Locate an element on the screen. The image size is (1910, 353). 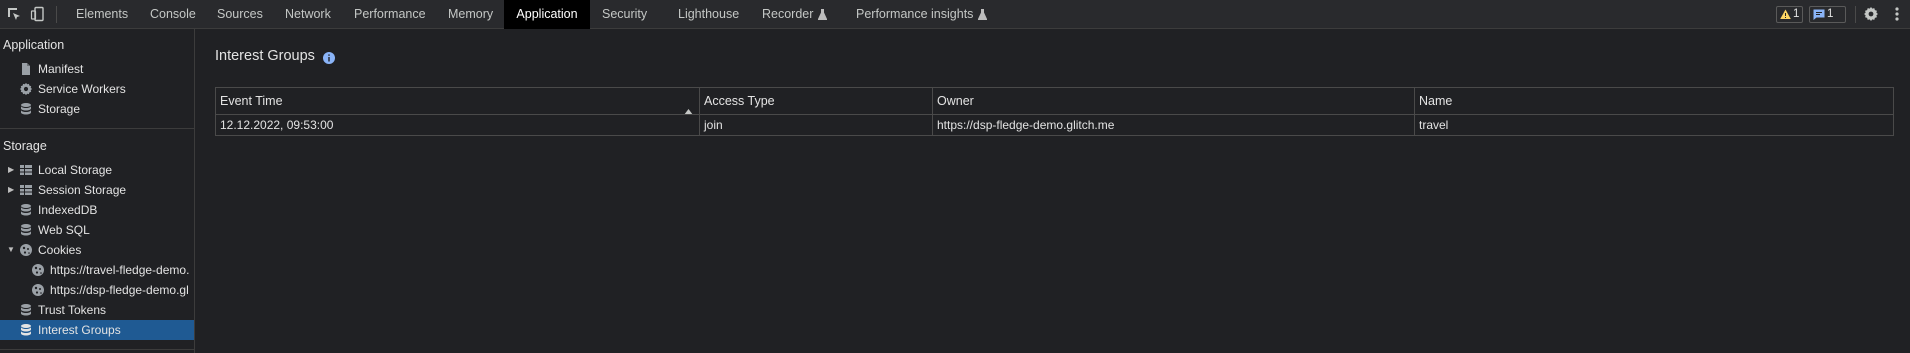
tab-memory: Memory is located at coordinates (470, 14).